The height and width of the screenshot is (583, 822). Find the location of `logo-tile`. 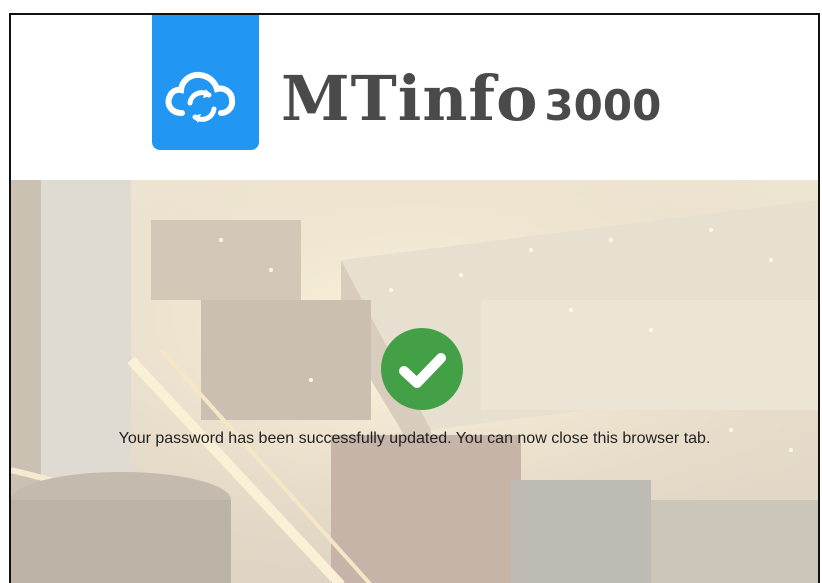

logo-tile is located at coordinates (205, 82).